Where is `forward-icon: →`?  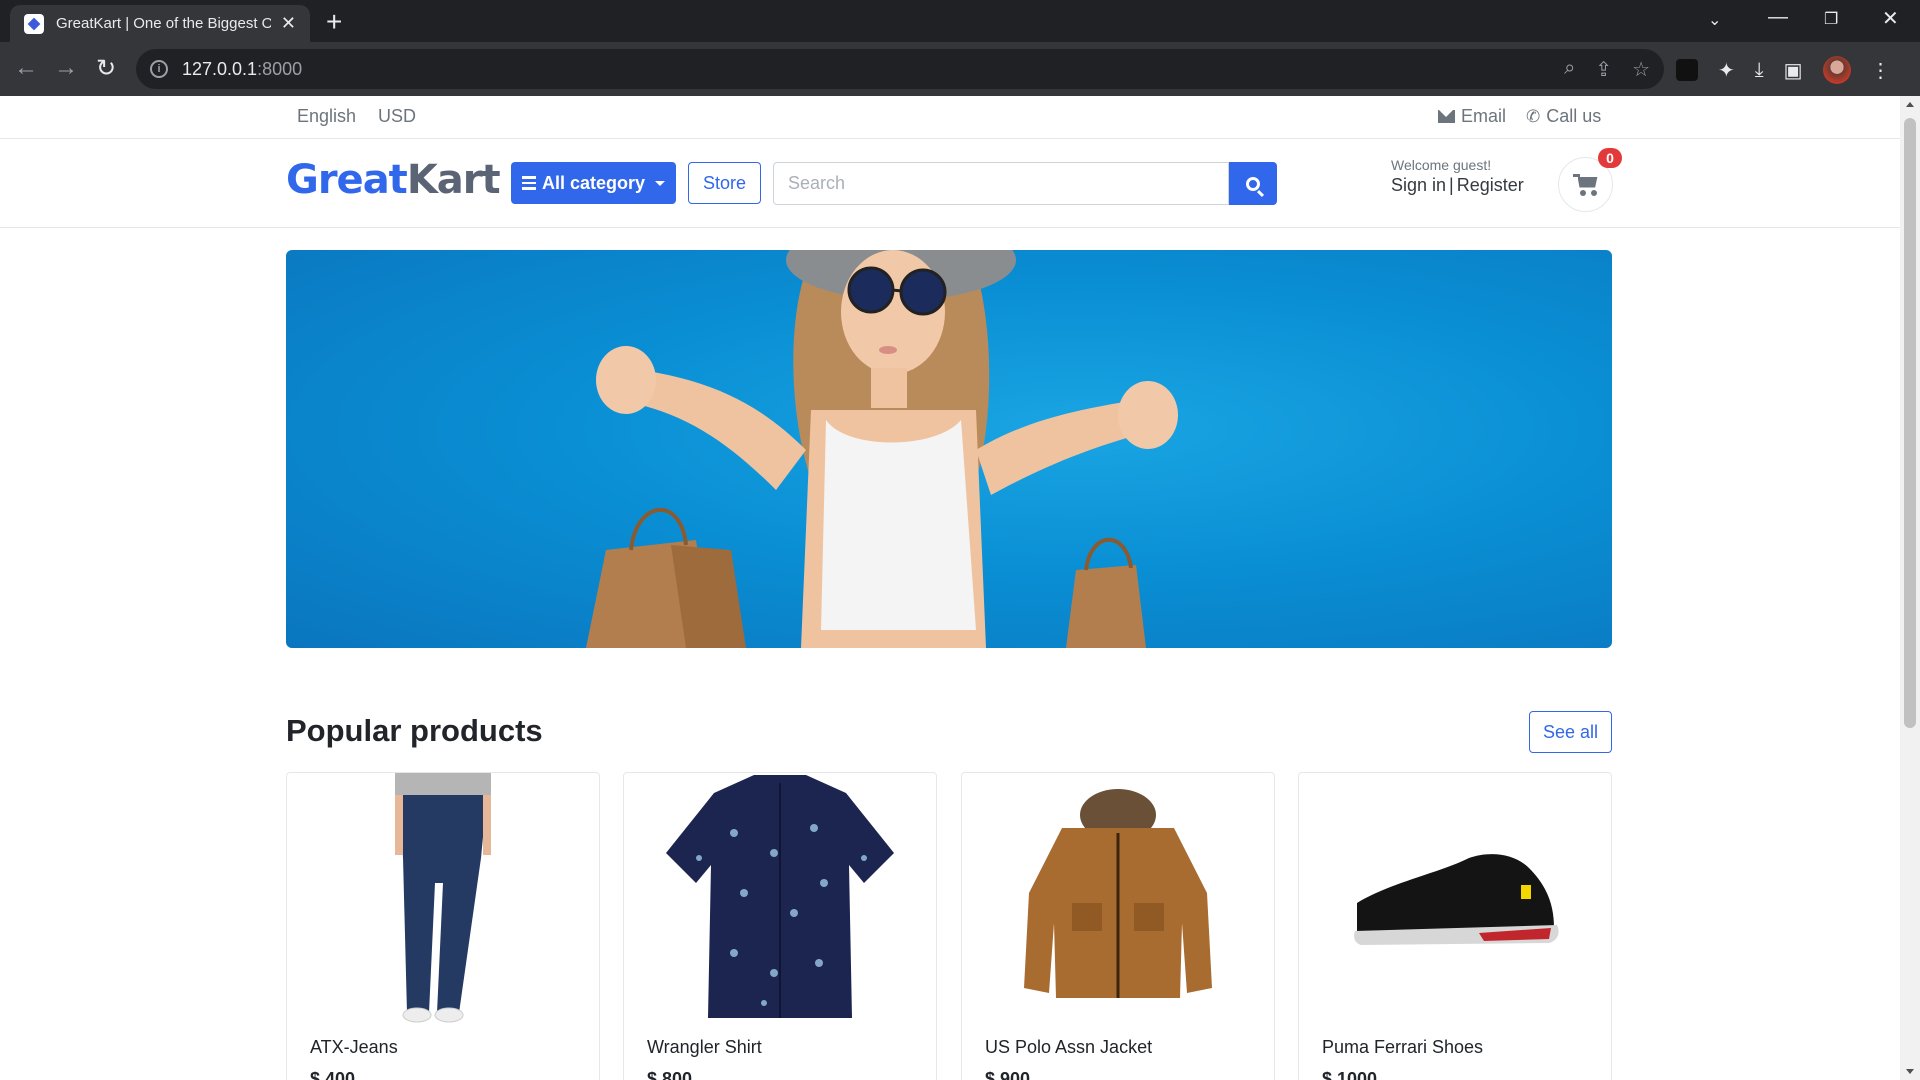 forward-icon: → is located at coordinates (66, 68).